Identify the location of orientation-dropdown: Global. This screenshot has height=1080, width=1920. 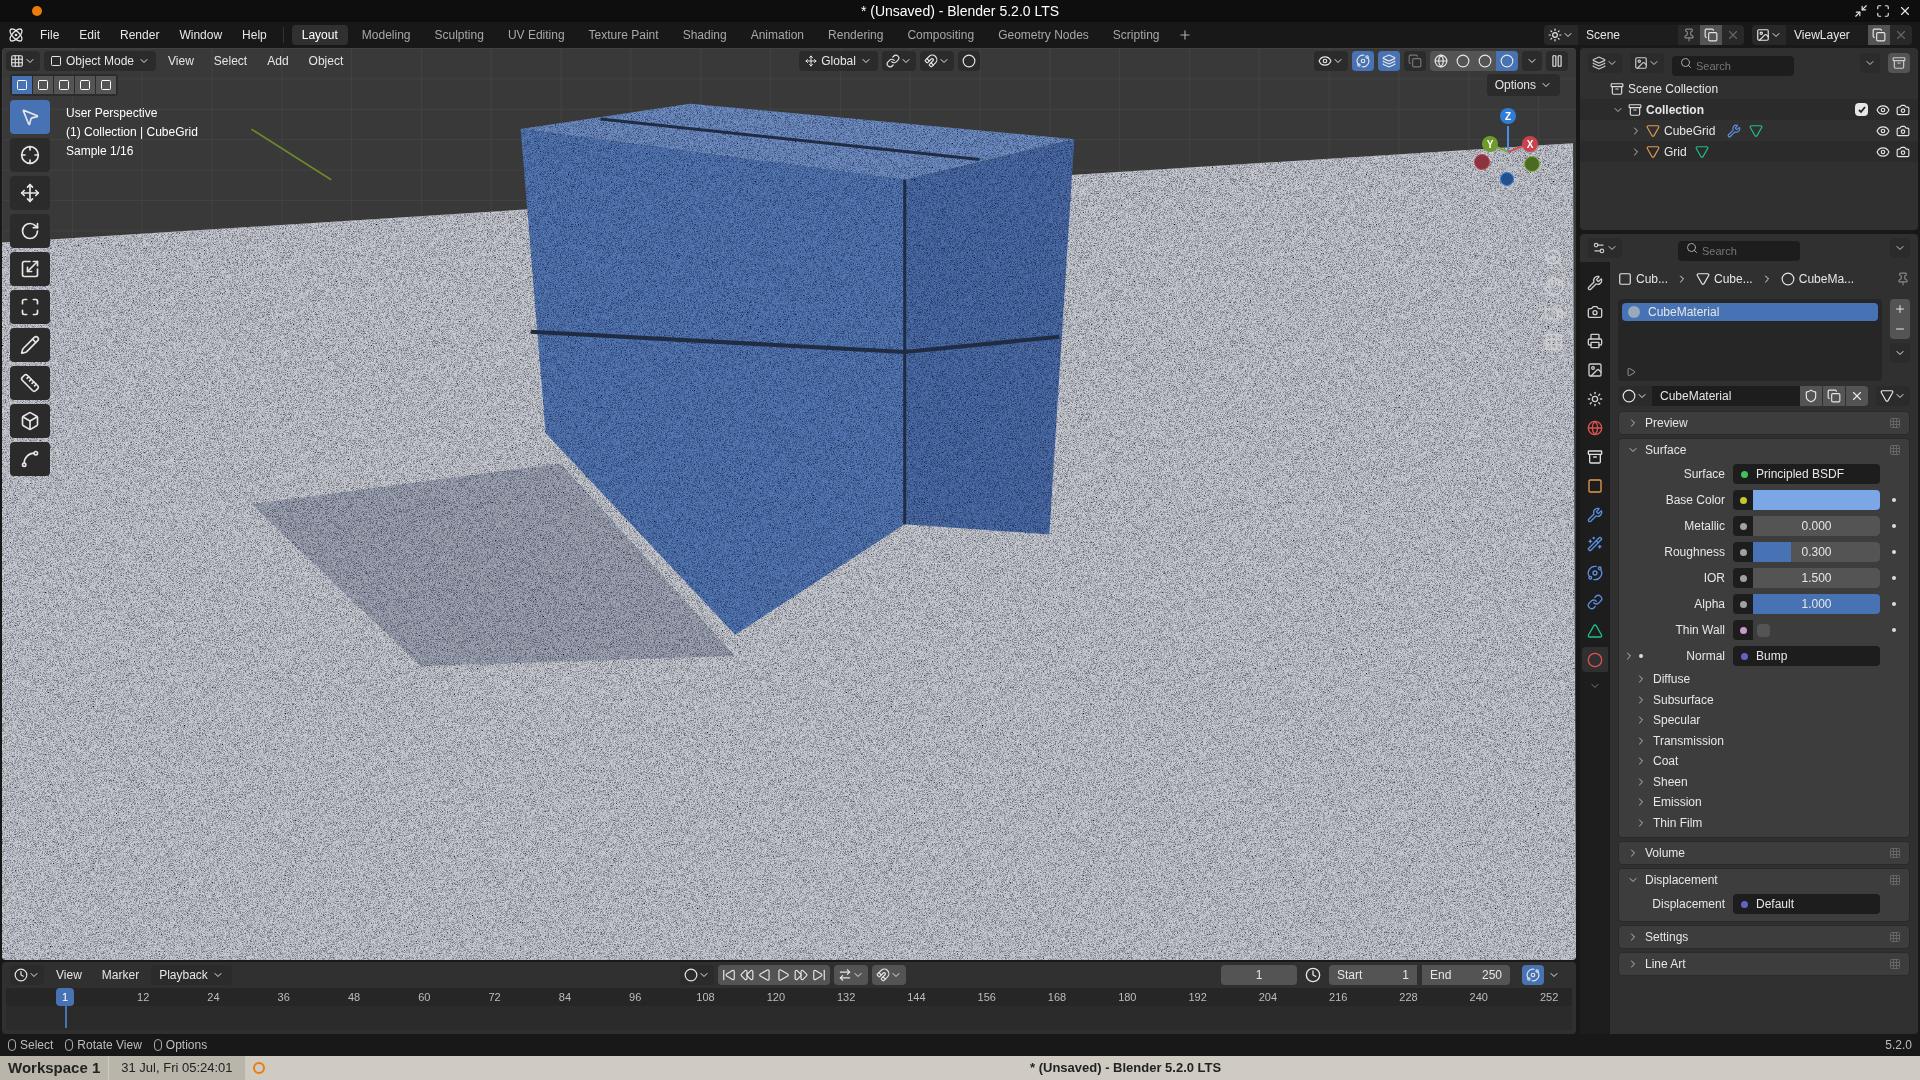
(838, 61).